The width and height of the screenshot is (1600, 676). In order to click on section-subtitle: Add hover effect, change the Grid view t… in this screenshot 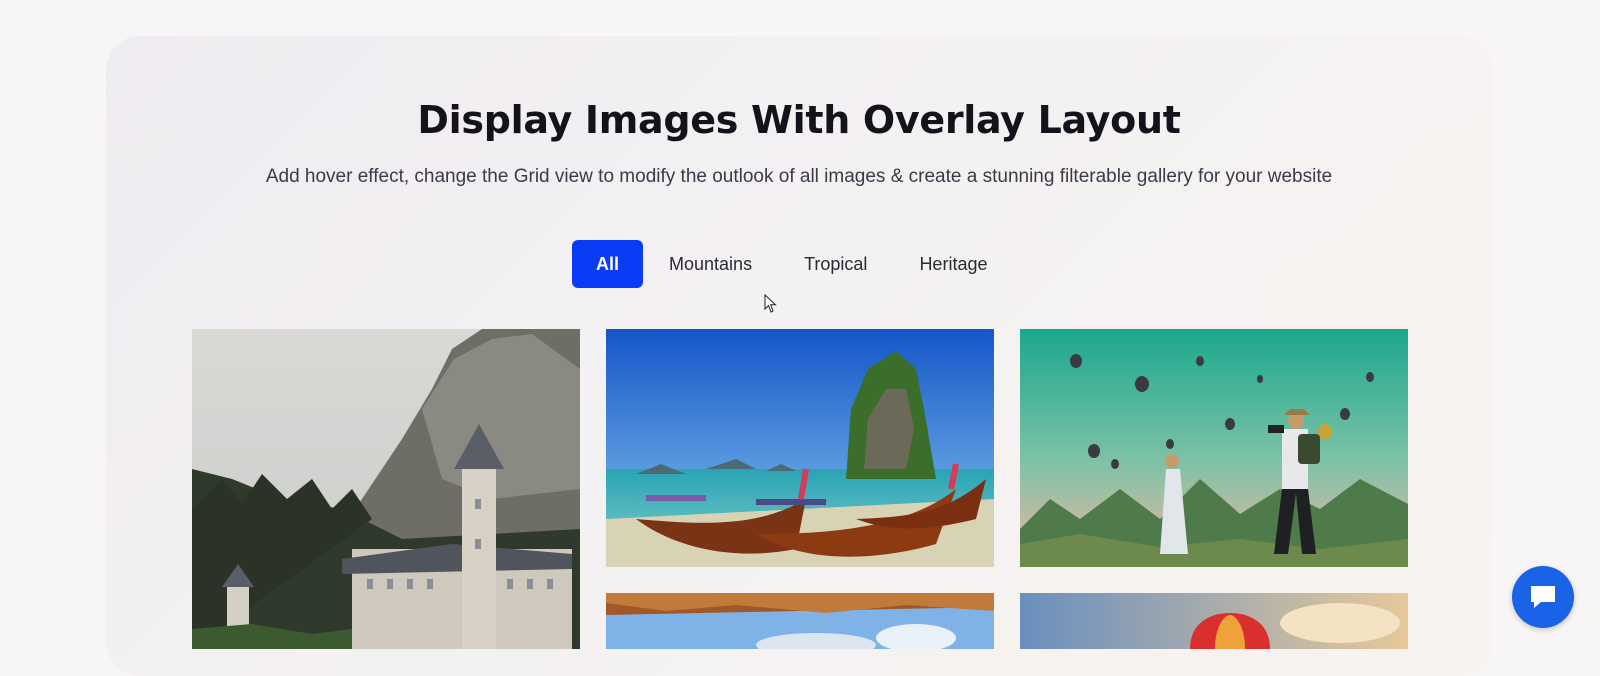, I will do `click(799, 176)`.